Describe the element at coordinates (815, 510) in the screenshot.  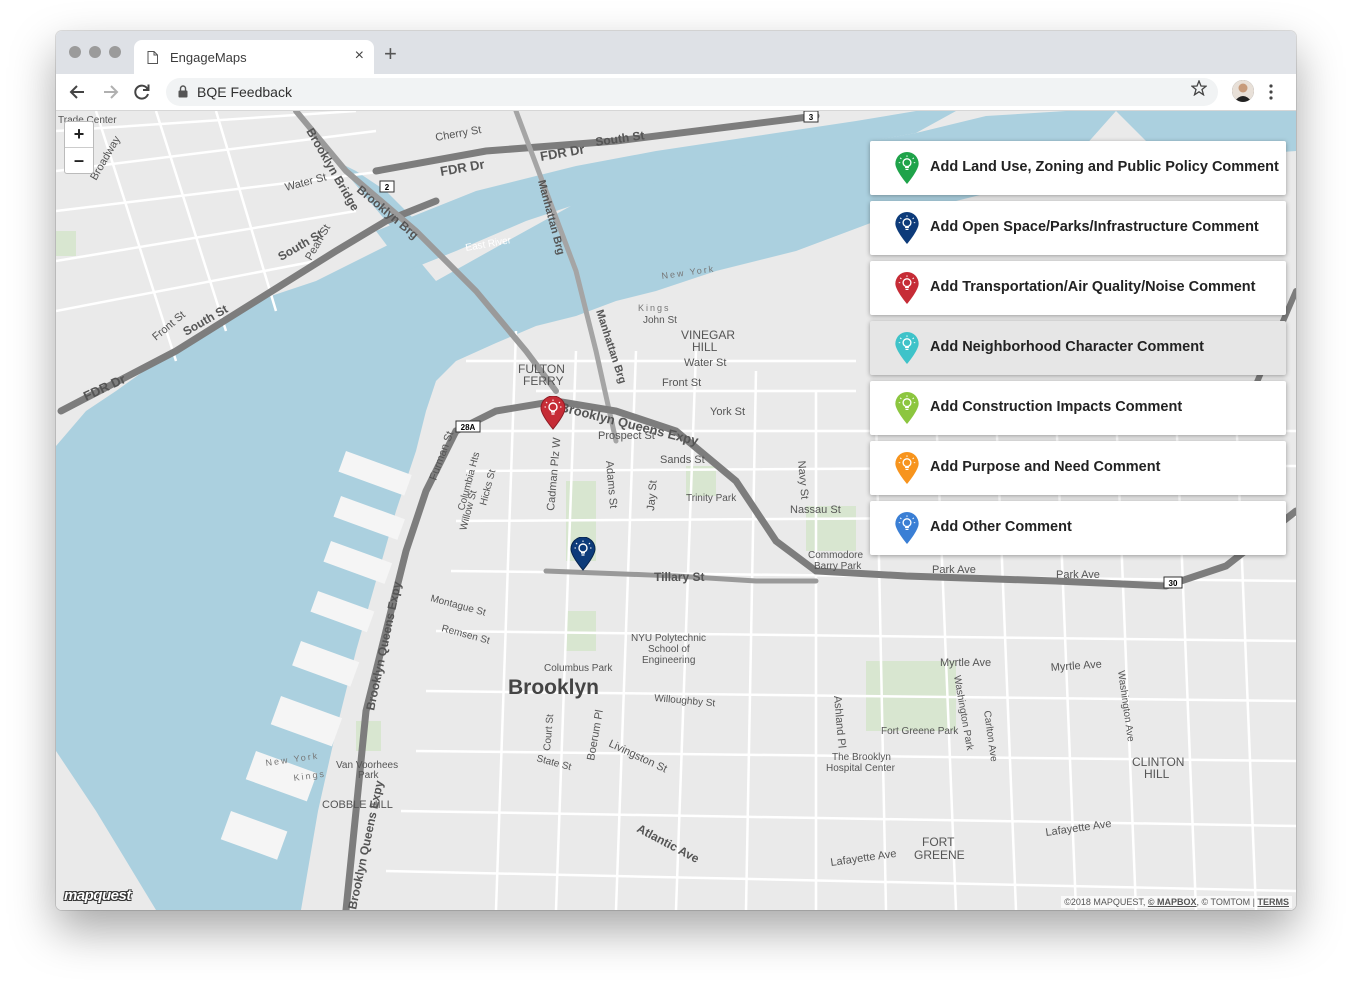
I see `map-label: Nassau St` at that location.